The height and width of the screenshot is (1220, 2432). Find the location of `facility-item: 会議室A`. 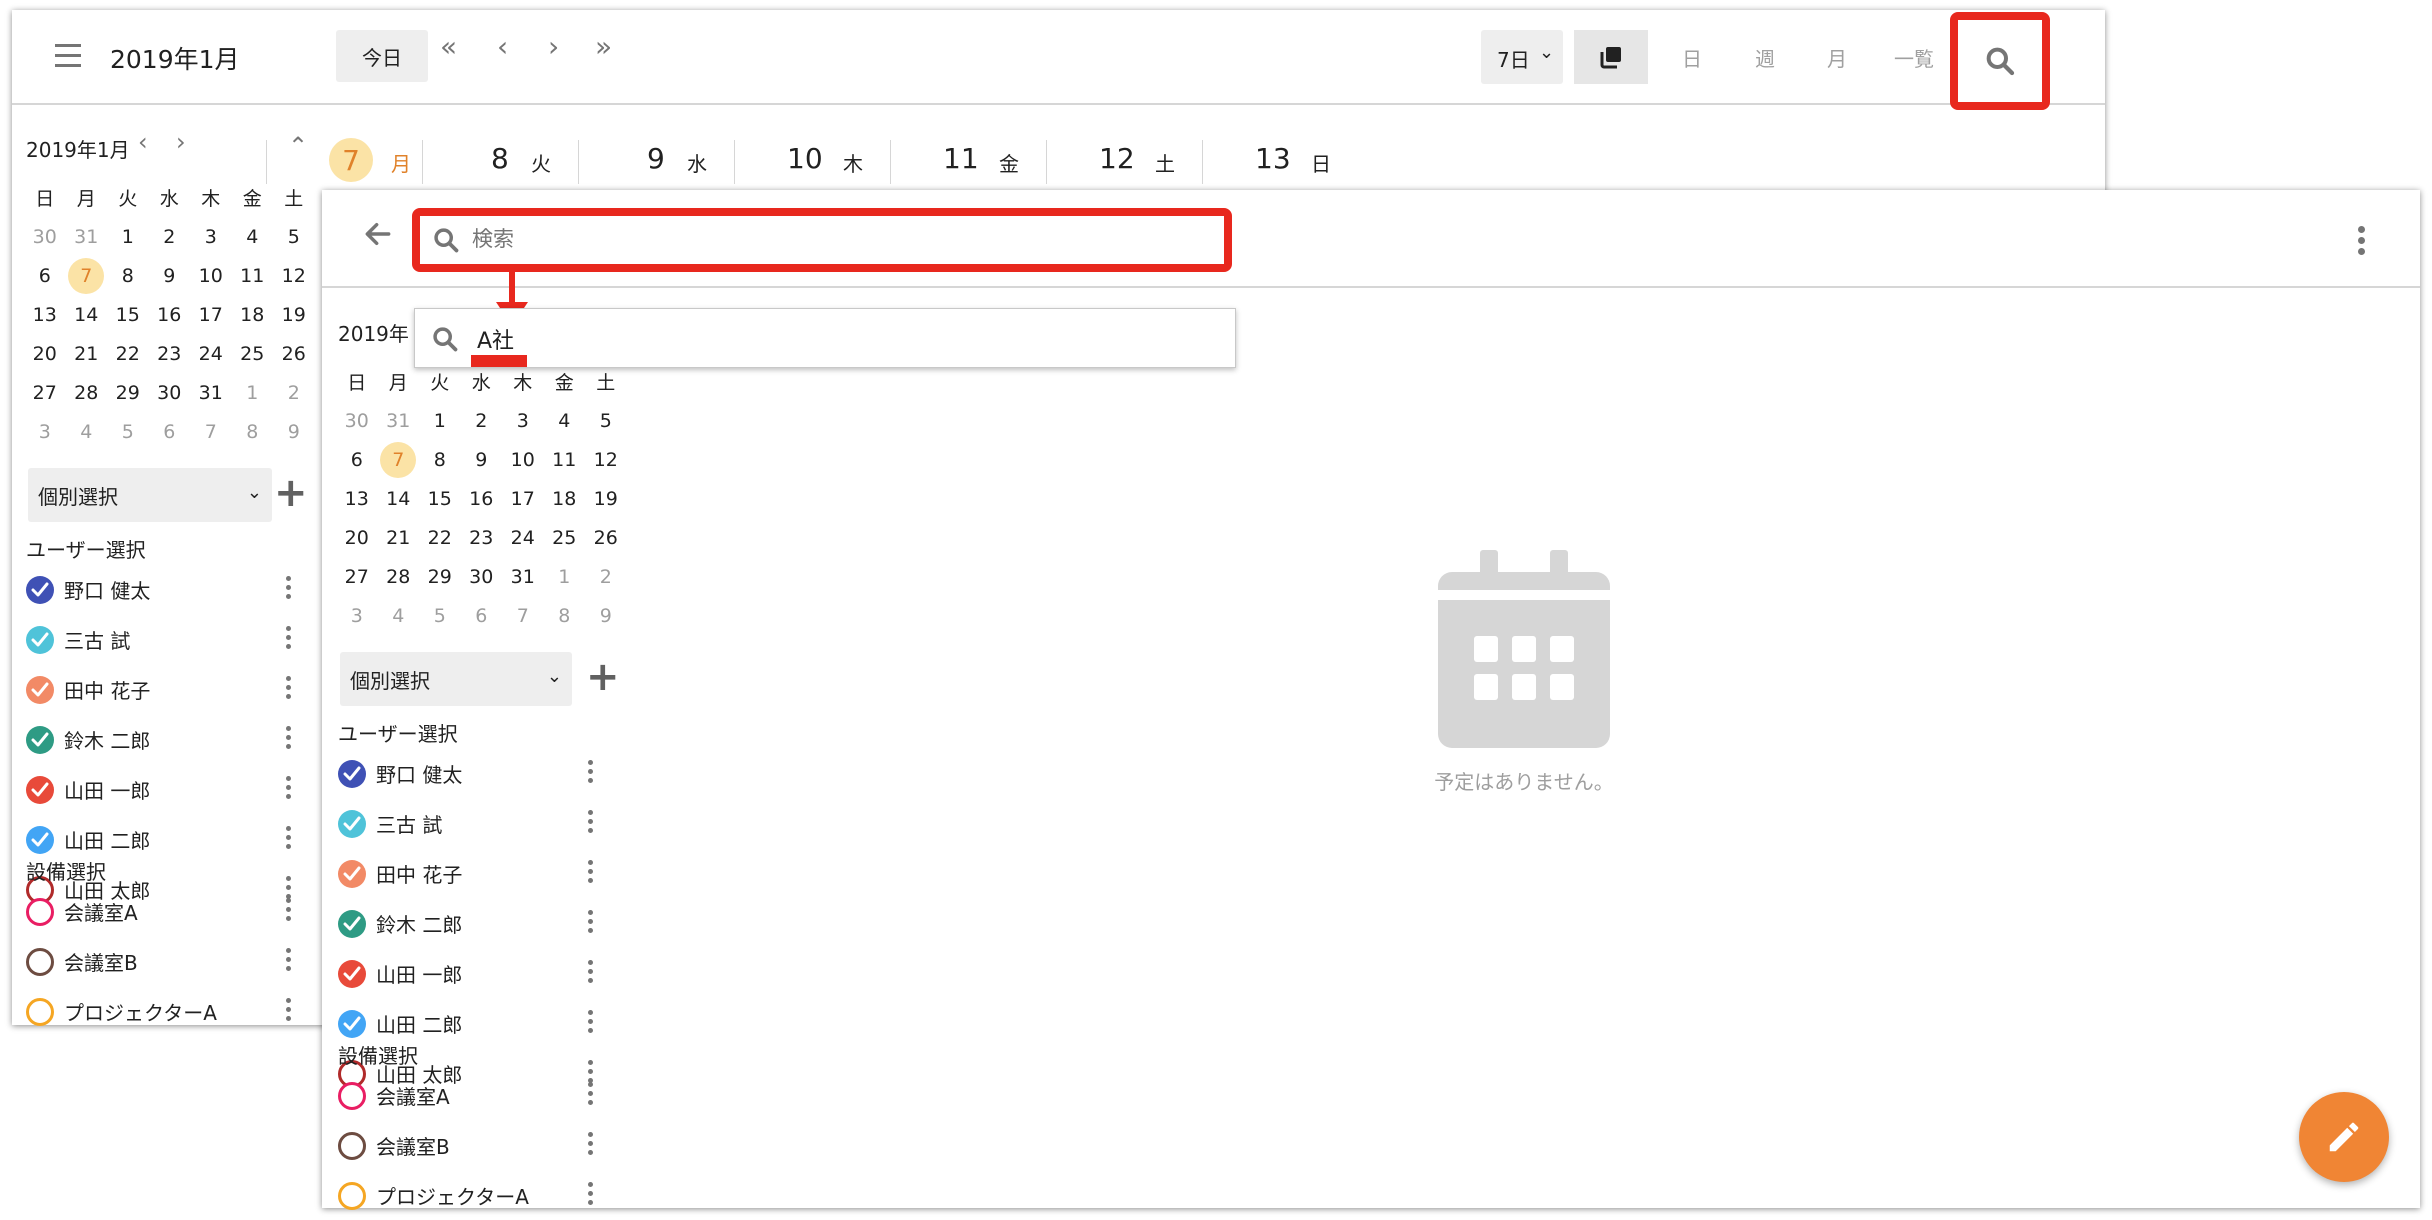

facility-item: 会議室A is located at coordinates (468, 1095).